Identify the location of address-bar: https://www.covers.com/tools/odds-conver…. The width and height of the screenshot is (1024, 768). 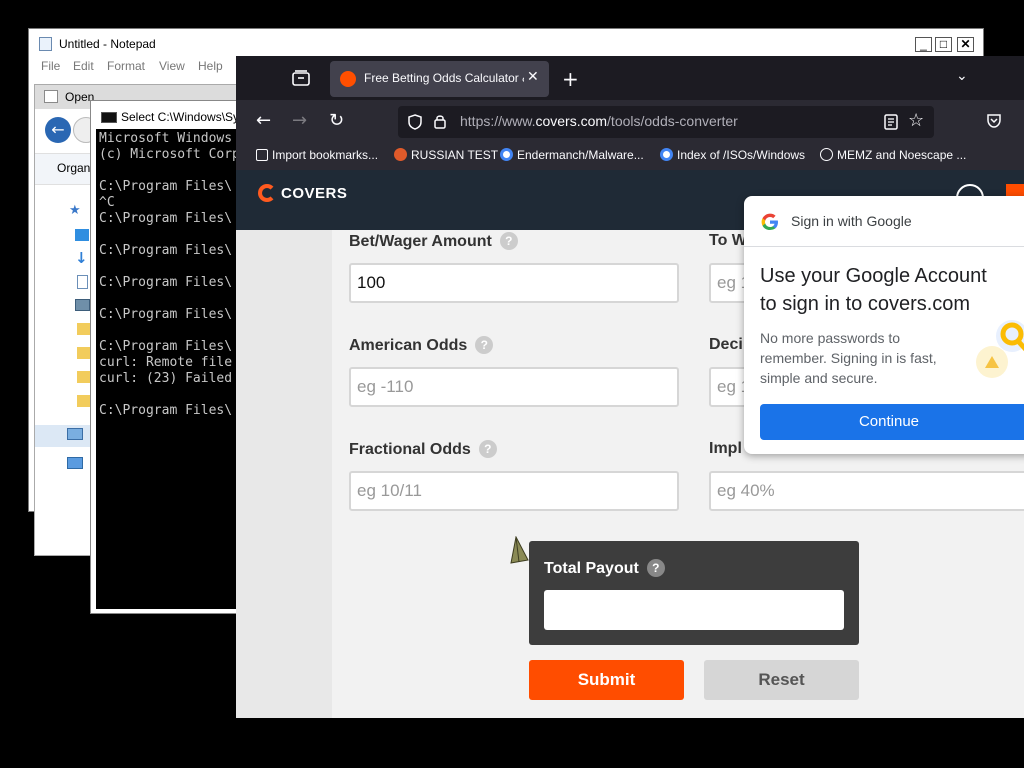
(666, 122).